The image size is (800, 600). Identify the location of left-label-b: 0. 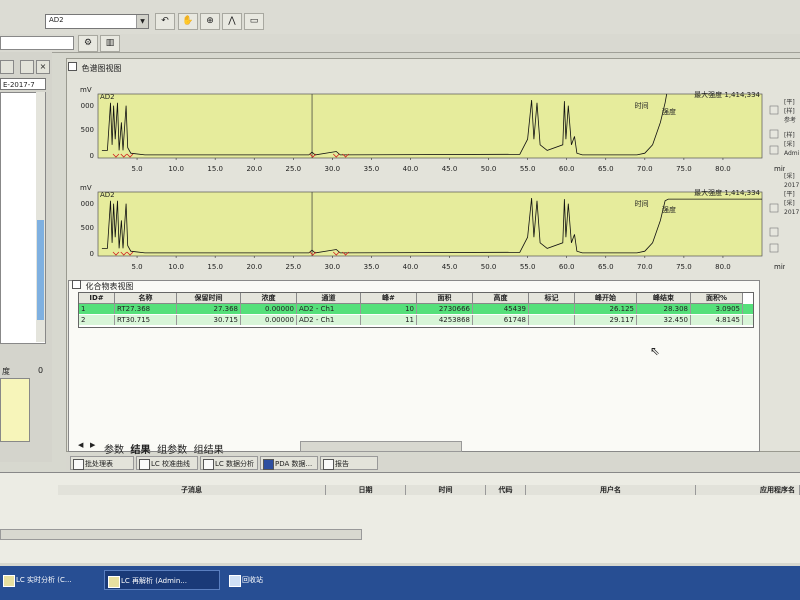
(41, 370).